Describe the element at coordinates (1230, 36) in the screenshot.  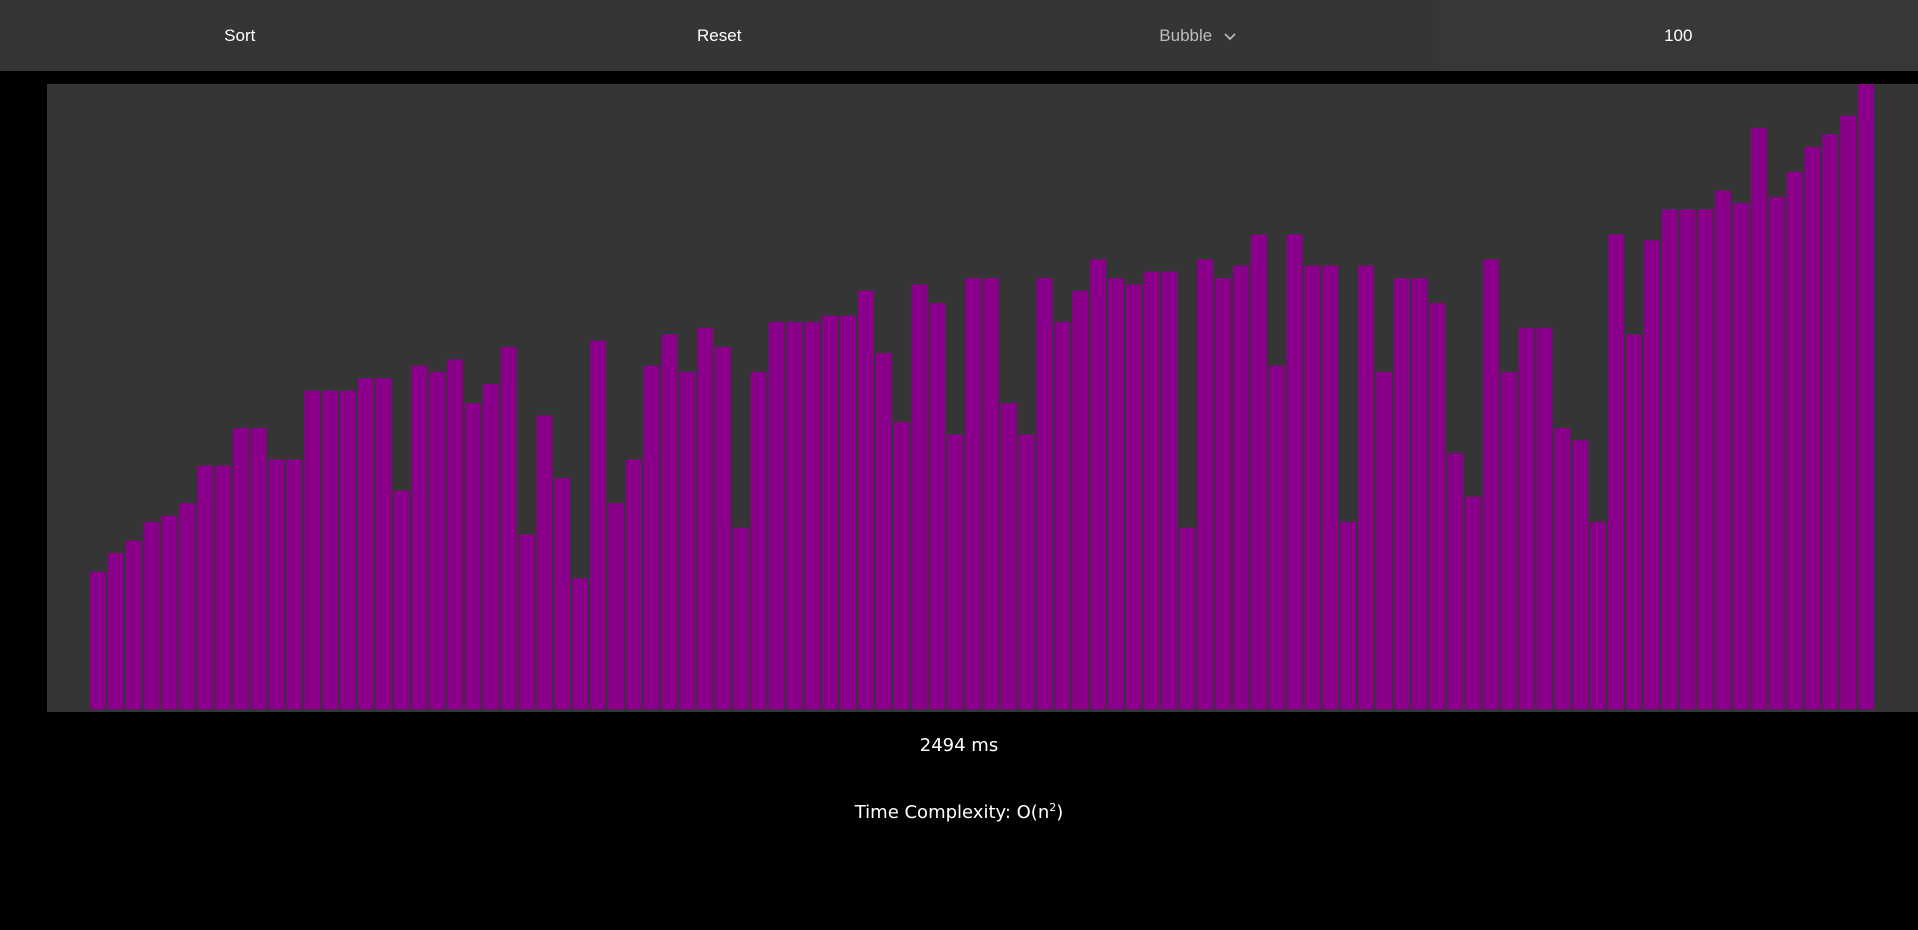
I see `chevron-down-icon` at that location.